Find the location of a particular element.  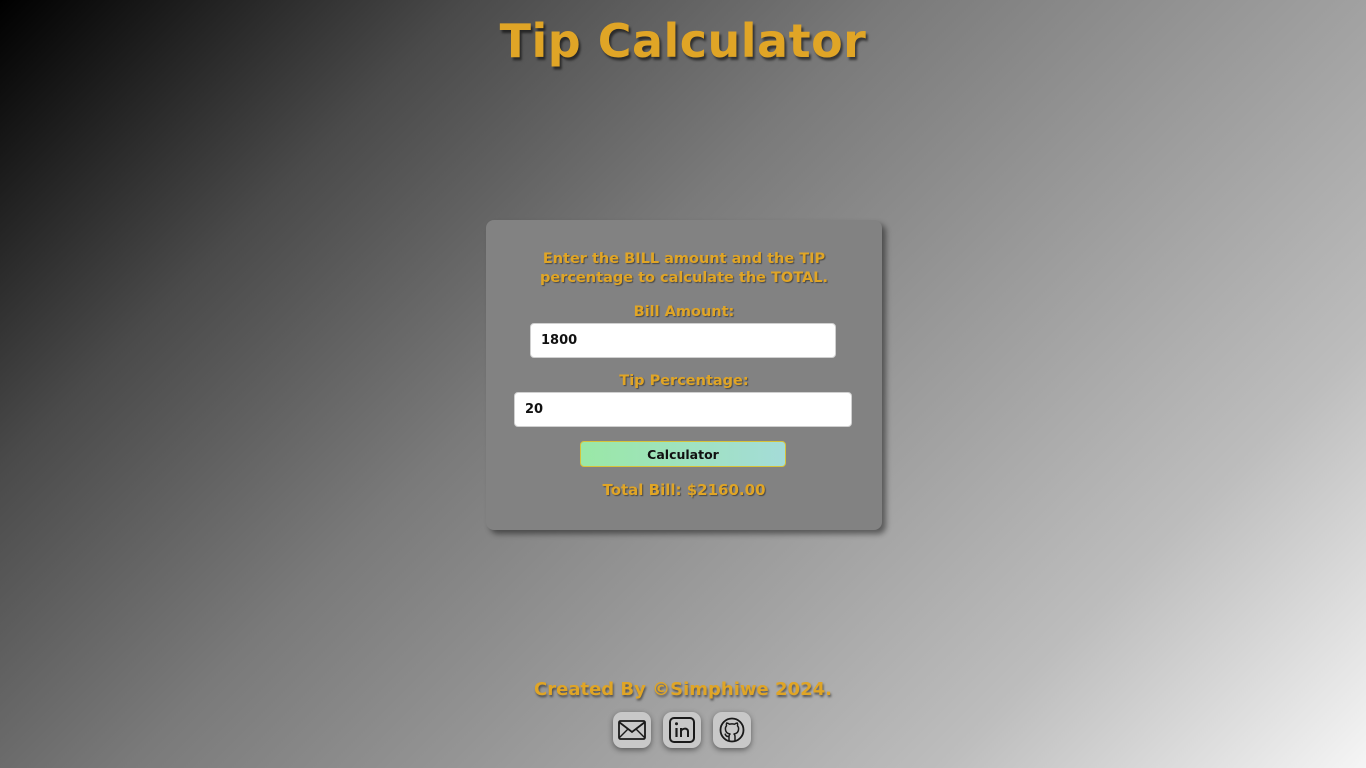

mail-icon is located at coordinates (632, 730).